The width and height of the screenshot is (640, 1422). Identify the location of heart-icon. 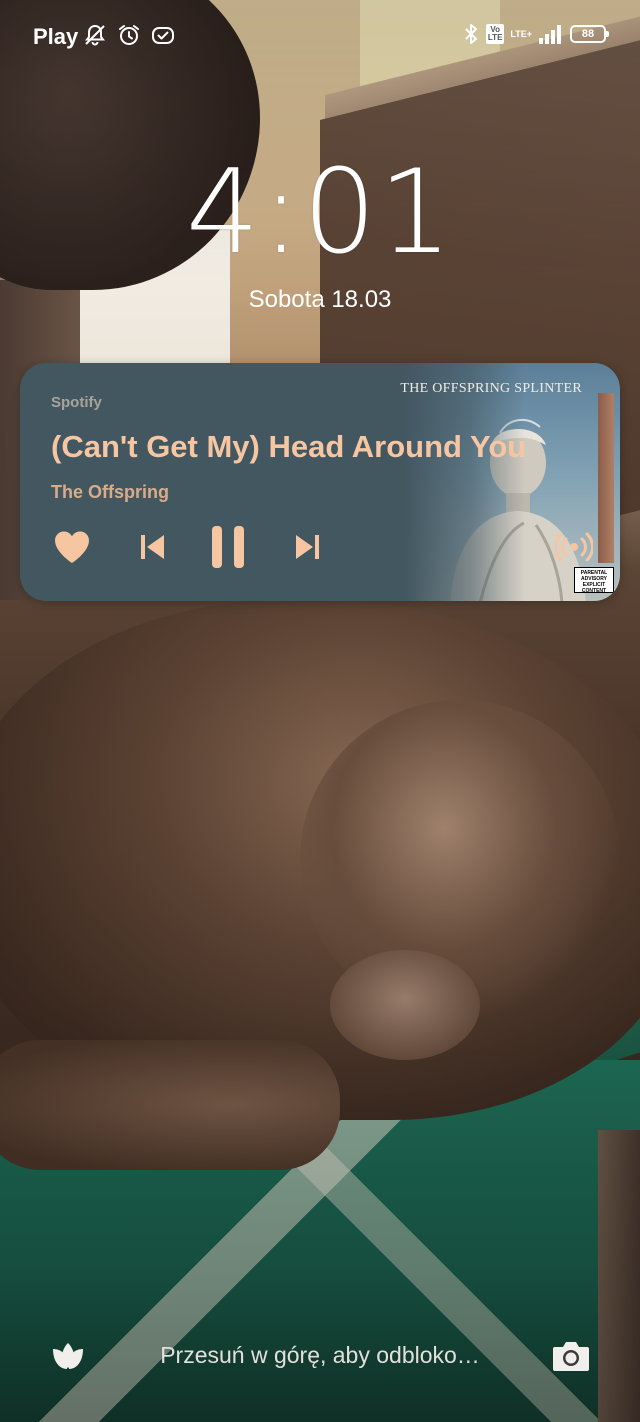
(72, 547).